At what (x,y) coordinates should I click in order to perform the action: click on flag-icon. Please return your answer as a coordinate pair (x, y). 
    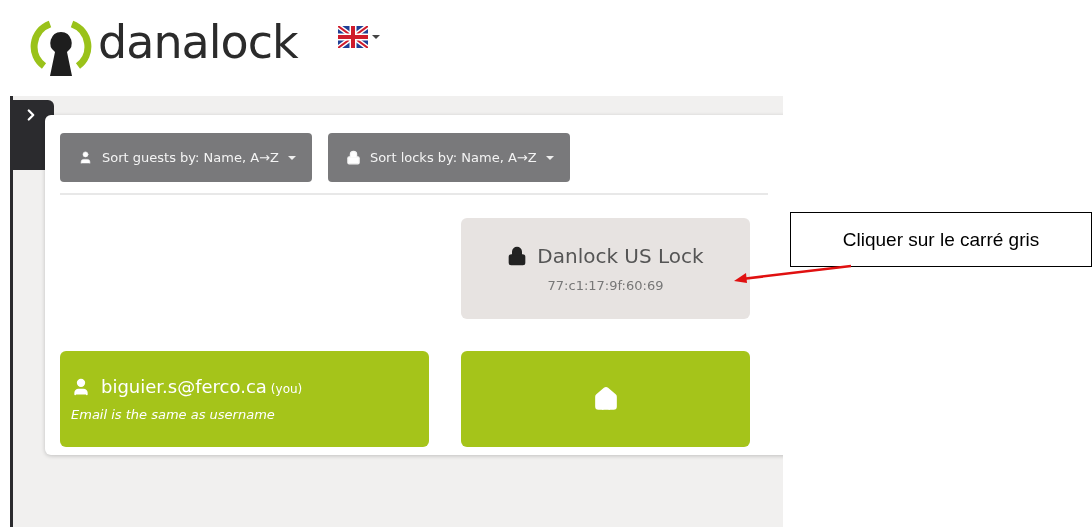
    Looking at the image, I should click on (352, 37).